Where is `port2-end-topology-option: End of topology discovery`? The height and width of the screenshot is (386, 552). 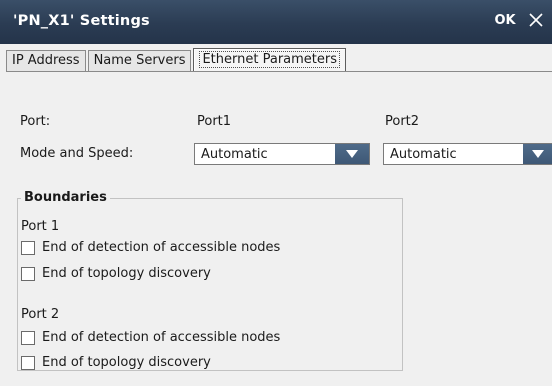 port2-end-topology-option: End of topology discovery is located at coordinates (116, 362).